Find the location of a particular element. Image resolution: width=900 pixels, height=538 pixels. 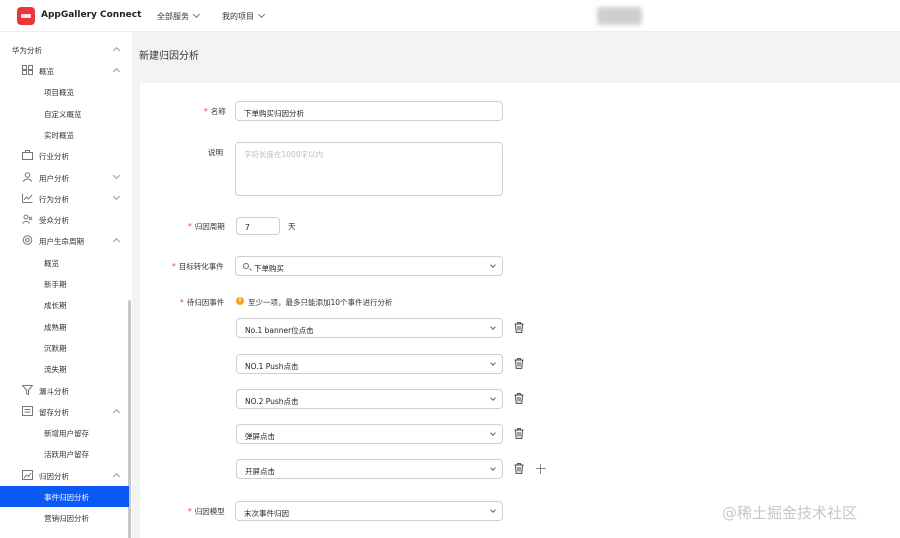

top-bar: AppGallery Connect 全部服务 我的项目 is located at coordinates (450, 16).